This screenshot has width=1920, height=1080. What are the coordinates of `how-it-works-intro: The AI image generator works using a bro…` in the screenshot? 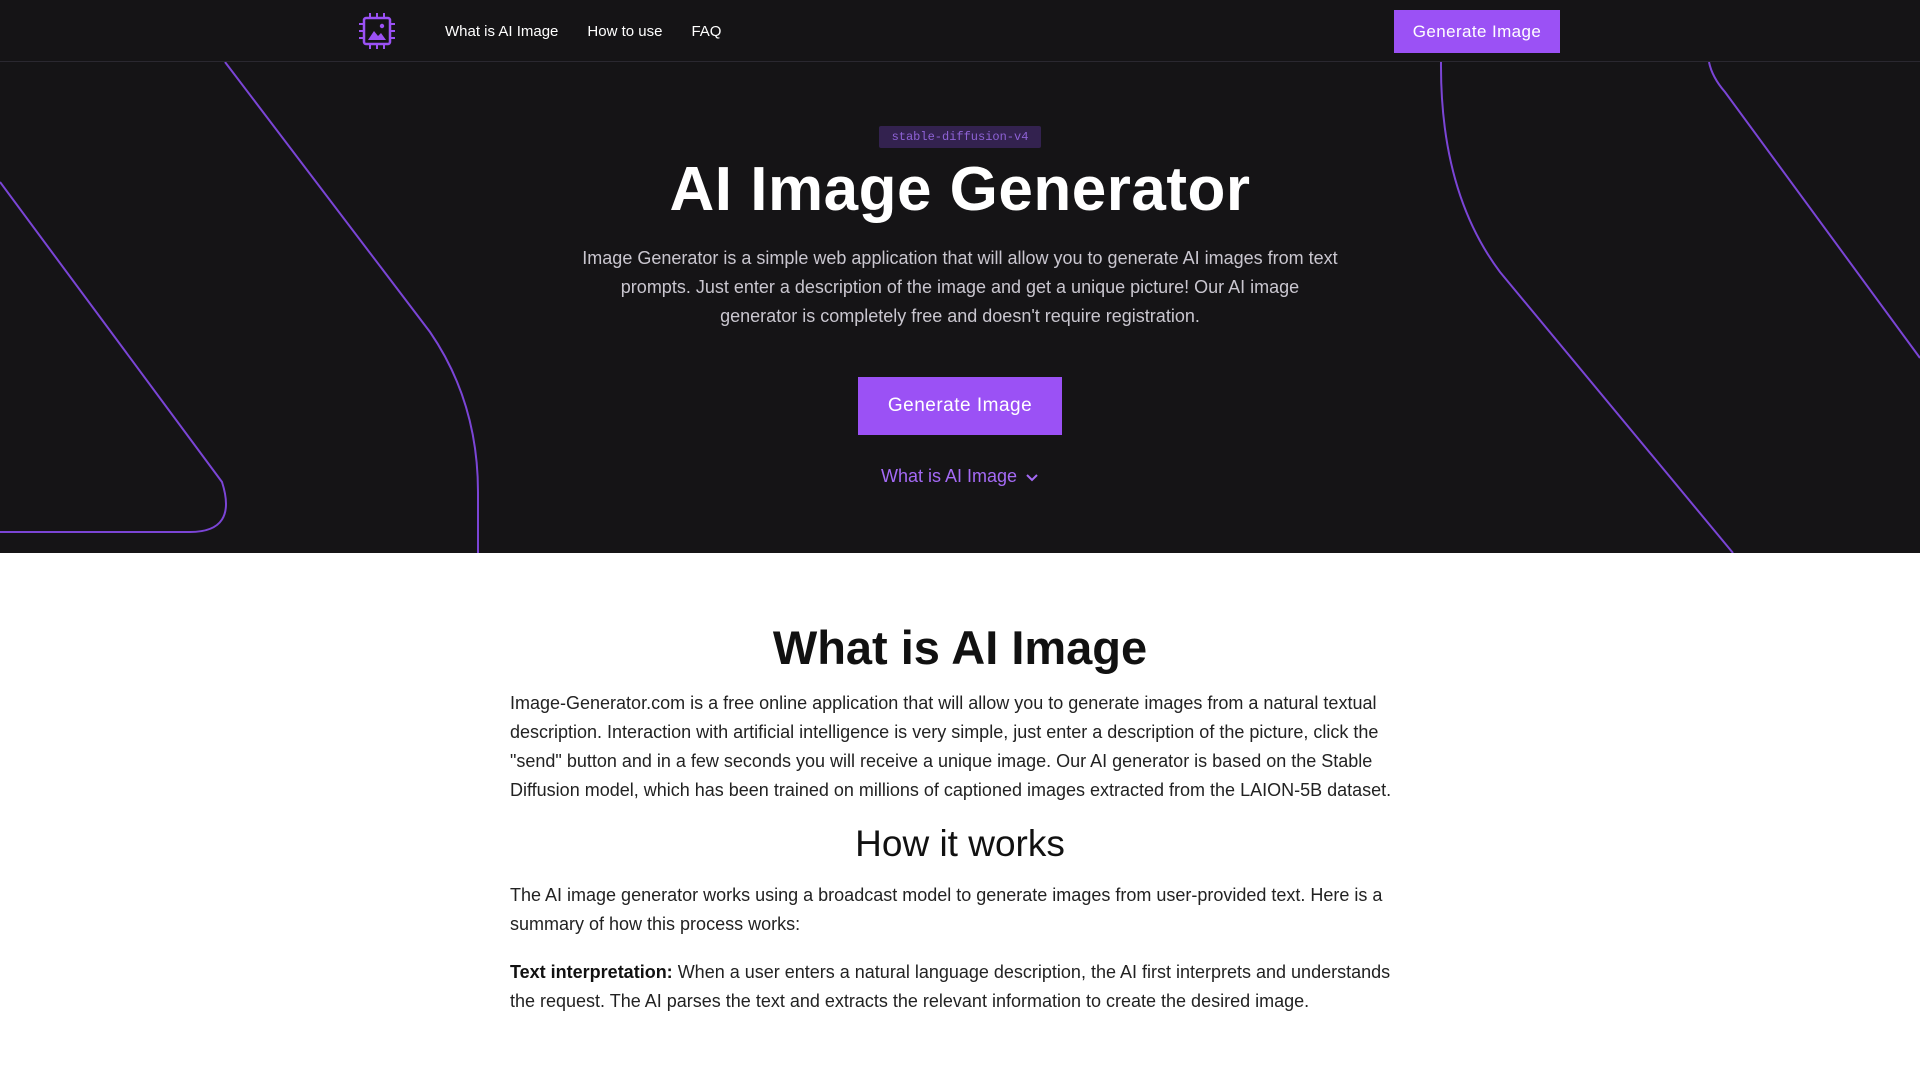 It's located at (946, 909).